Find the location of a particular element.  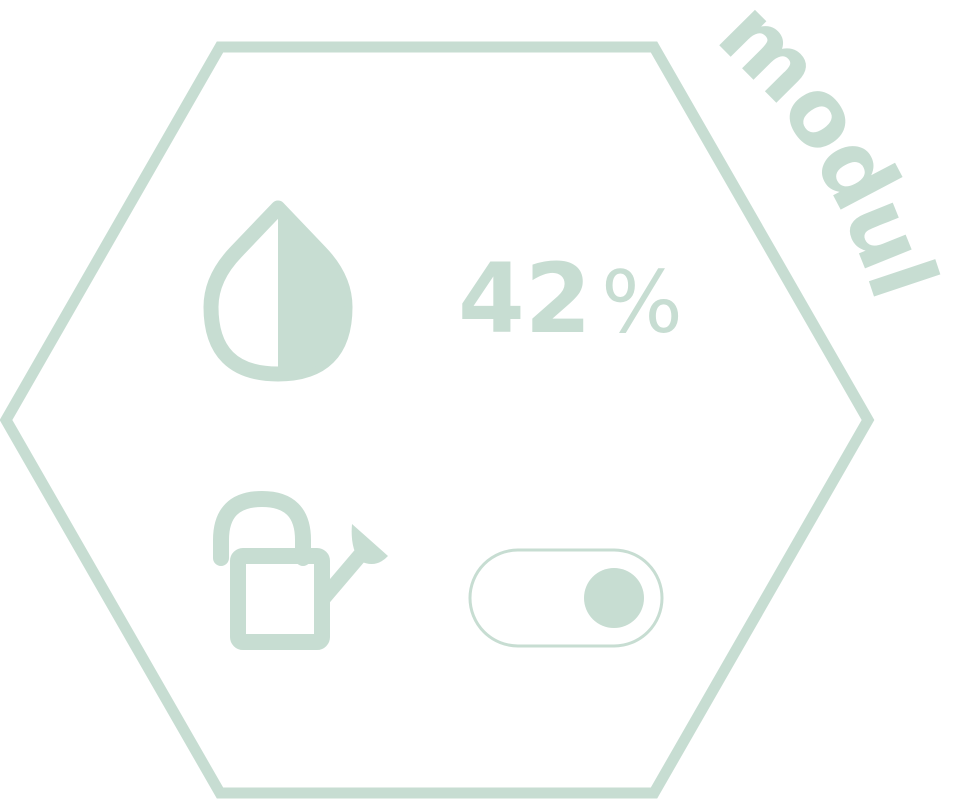

toggle-knob is located at coordinates (614, 598).